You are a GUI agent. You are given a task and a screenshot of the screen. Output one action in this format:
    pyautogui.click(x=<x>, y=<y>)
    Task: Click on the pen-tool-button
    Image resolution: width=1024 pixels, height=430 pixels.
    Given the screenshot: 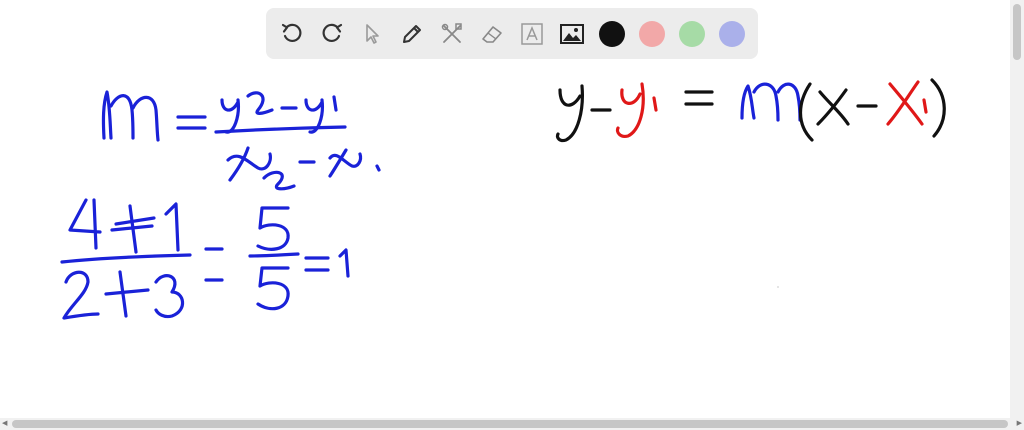 What is the action you would take?
    pyautogui.click(x=412, y=34)
    